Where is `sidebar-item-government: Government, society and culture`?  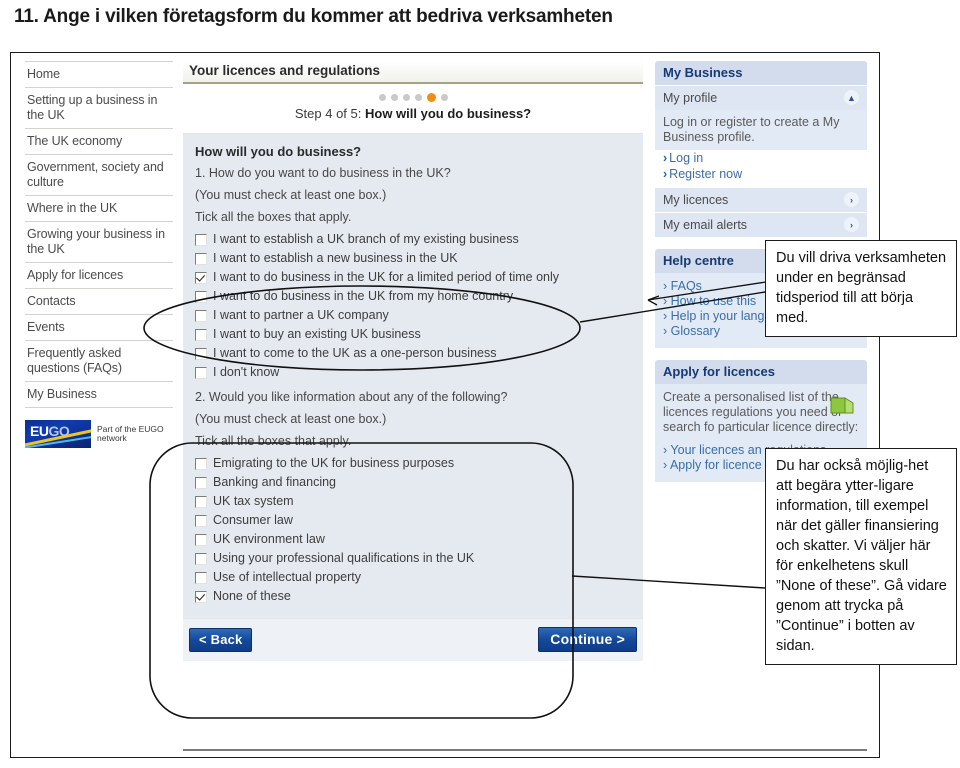 sidebar-item-government: Government, society and culture is located at coordinates (99, 175).